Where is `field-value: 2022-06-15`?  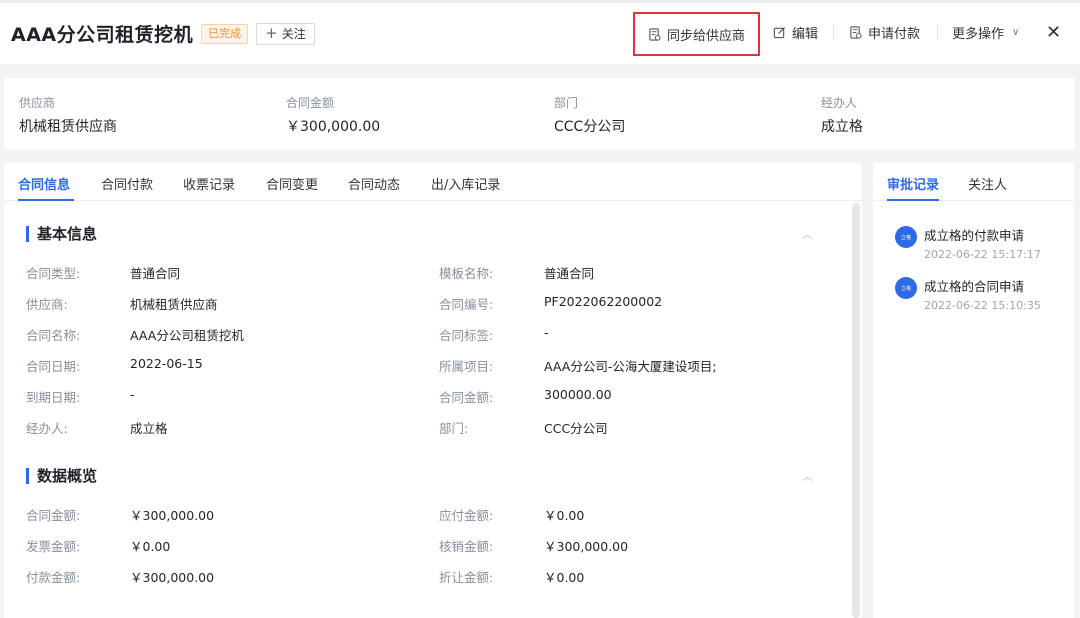
field-value: 2022-06-15 is located at coordinates (166, 363).